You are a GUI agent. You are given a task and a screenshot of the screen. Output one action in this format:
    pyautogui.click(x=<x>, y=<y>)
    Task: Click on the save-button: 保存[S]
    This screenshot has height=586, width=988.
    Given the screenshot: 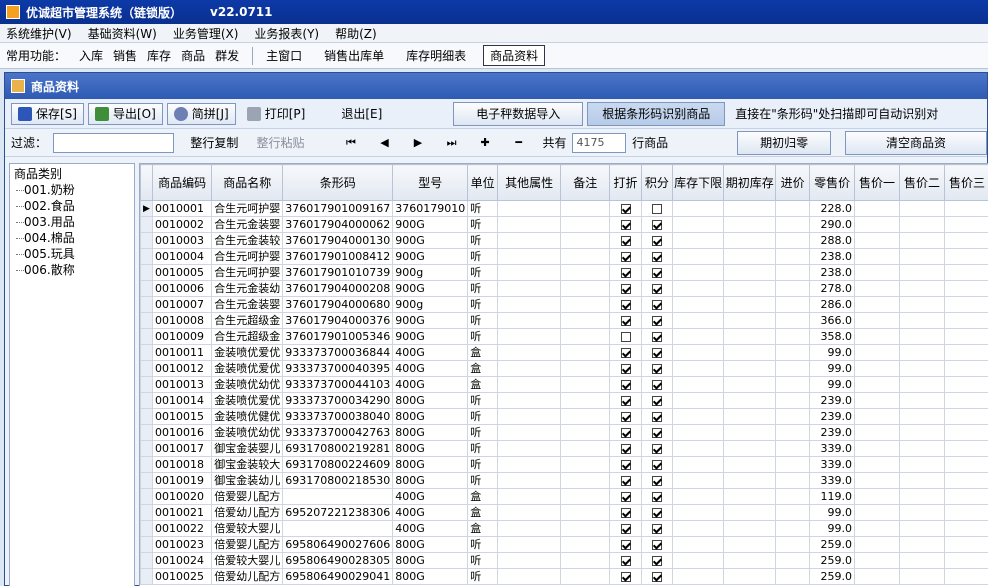 What is the action you would take?
    pyautogui.click(x=47, y=113)
    